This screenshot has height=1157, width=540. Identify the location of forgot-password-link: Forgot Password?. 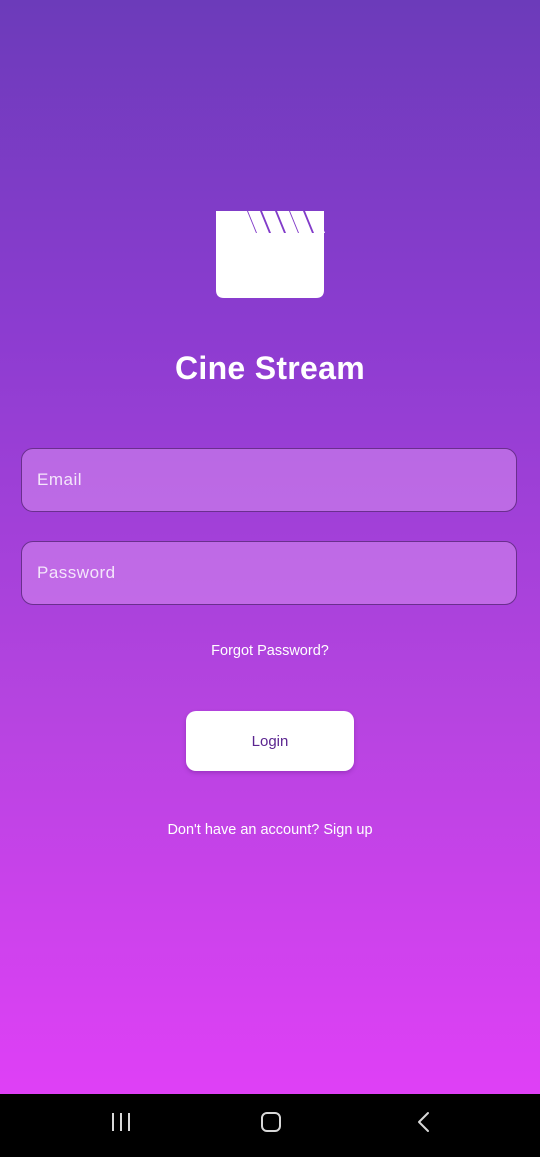
(270, 651).